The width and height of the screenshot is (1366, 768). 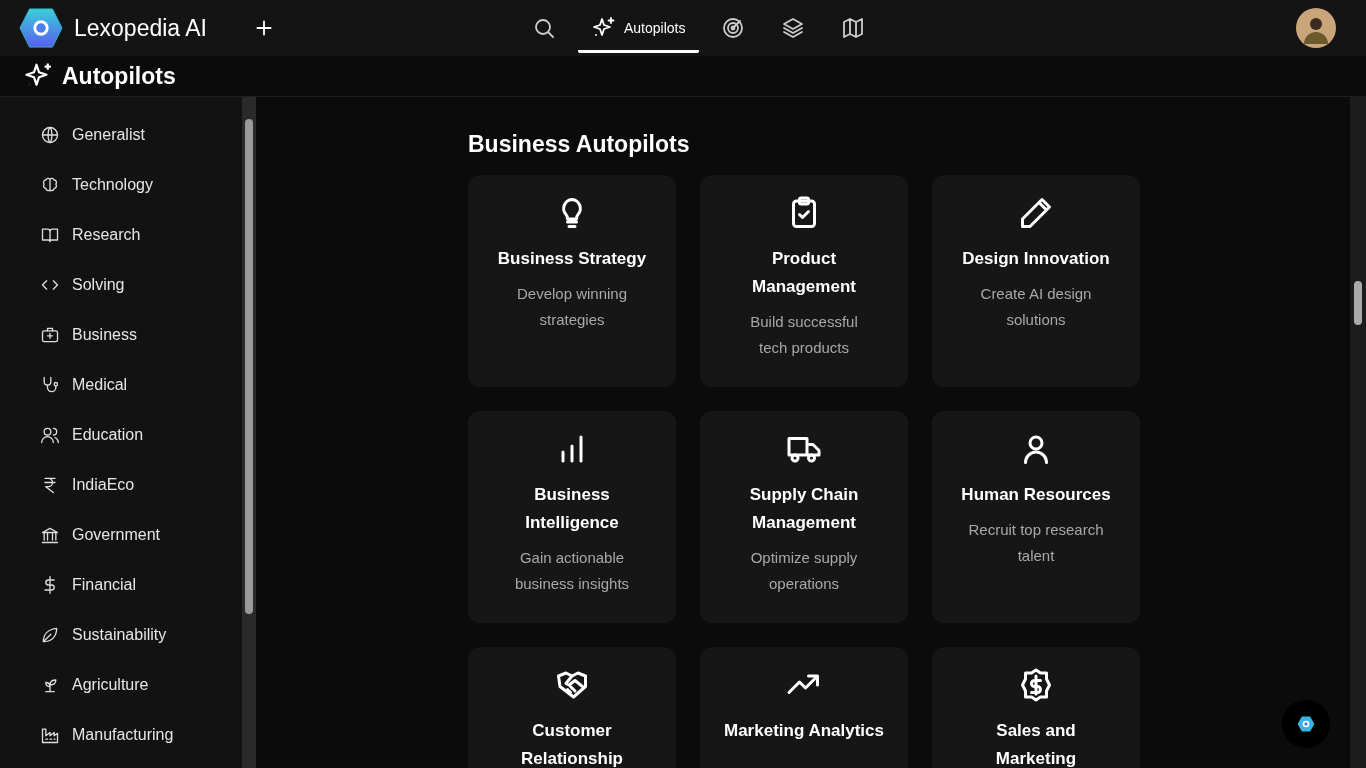 I want to click on card-title: Sales and Marketing, so click(x=1036, y=744).